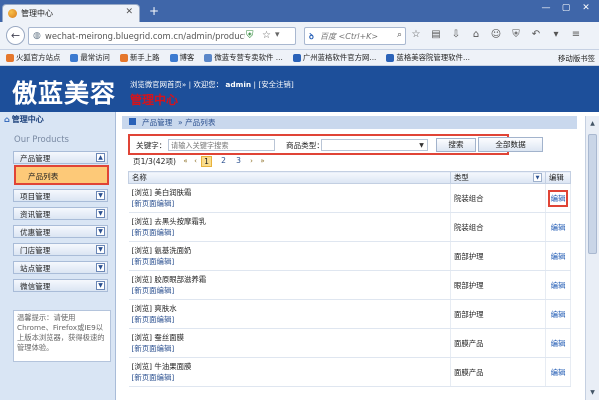  I want to click on search-input, so click(355, 36).